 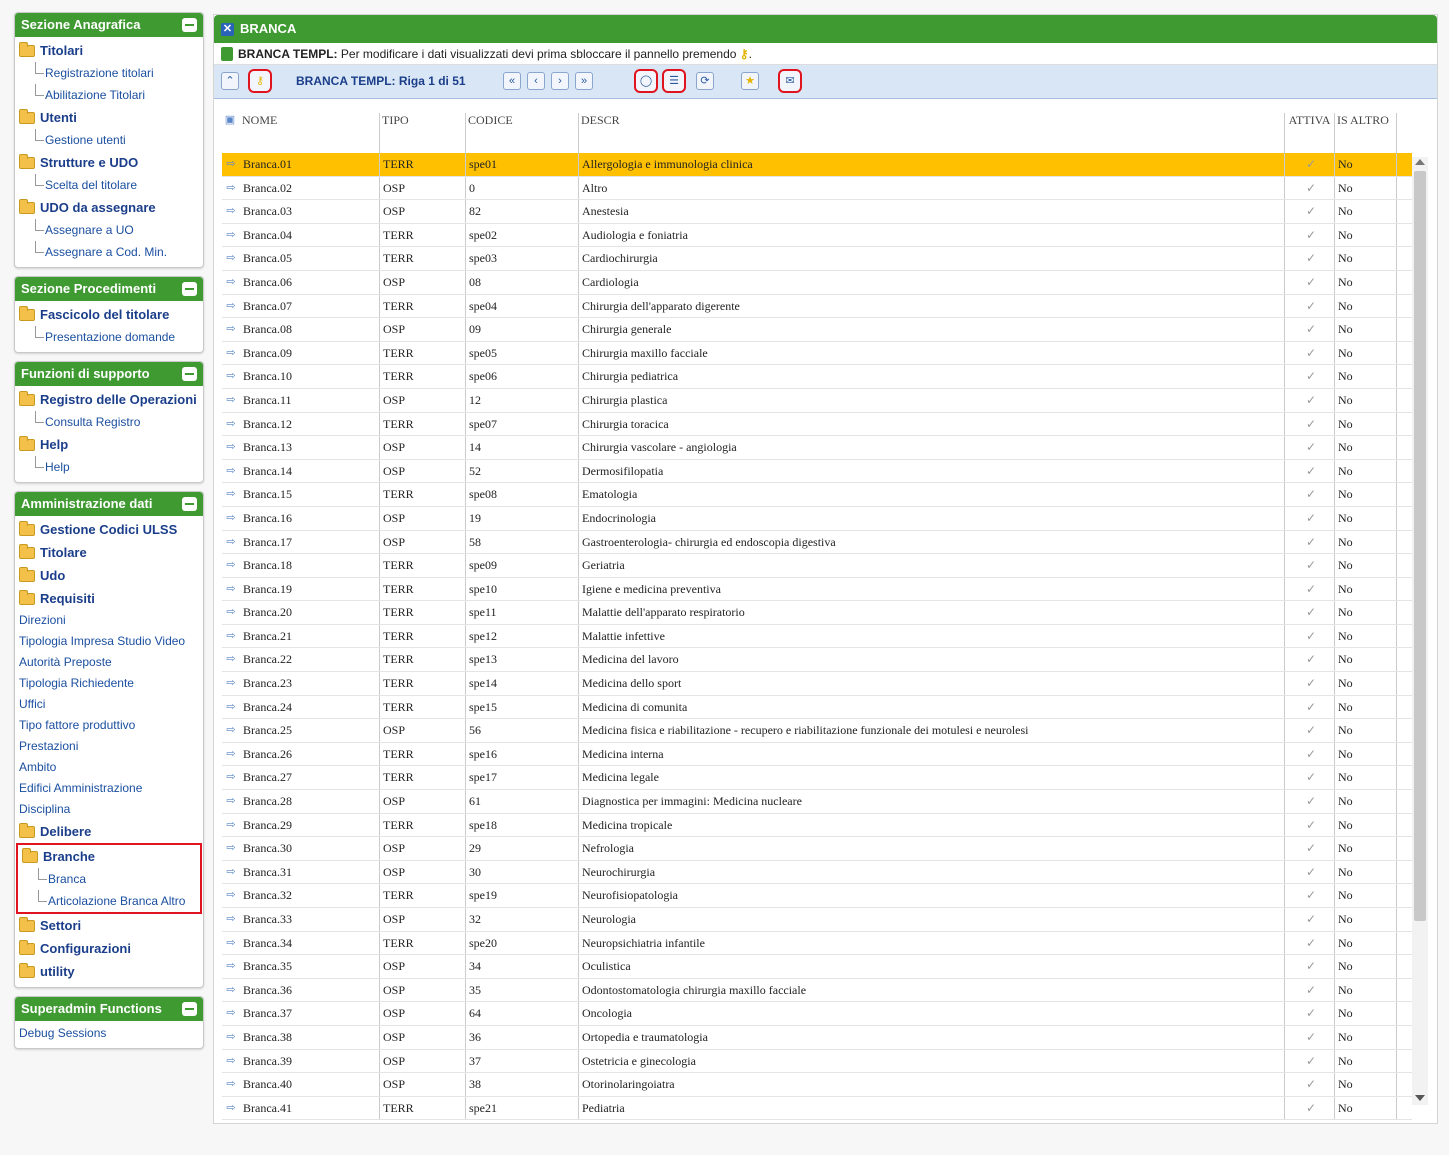 I want to click on prev-page-button: ‹, so click(x=536, y=81).